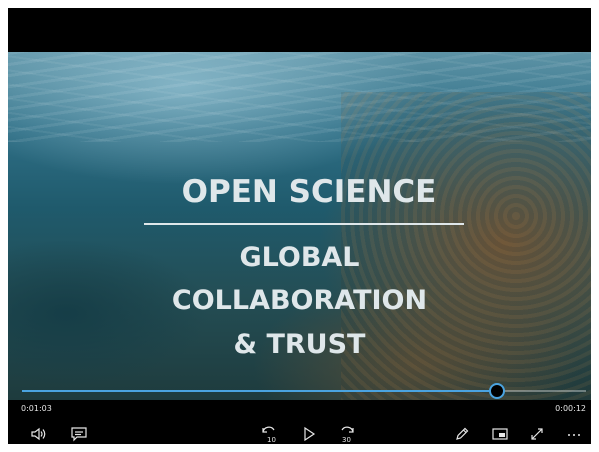  What do you see at coordinates (259, 391) in the screenshot?
I see `seek-bar-played` at bounding box center [259, 391].